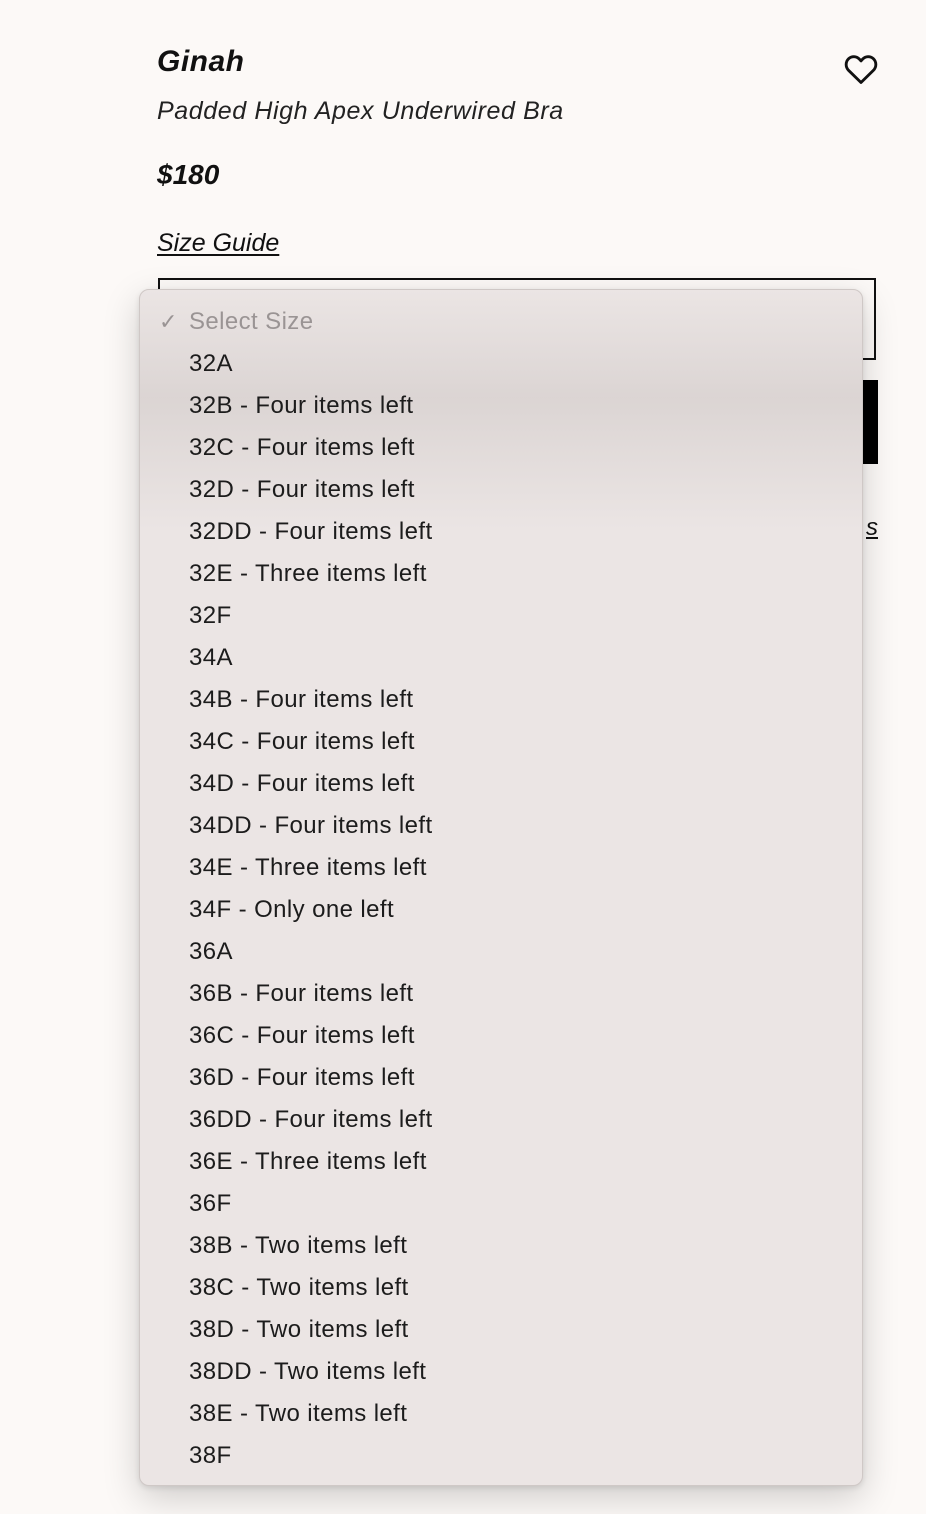 The width and height of the screenshot is (926, 1514). What do you see at coordinates (501, 784) in the screenshot?
I see `size-option: 34D - Four items left` at bounding box center [501, 784].